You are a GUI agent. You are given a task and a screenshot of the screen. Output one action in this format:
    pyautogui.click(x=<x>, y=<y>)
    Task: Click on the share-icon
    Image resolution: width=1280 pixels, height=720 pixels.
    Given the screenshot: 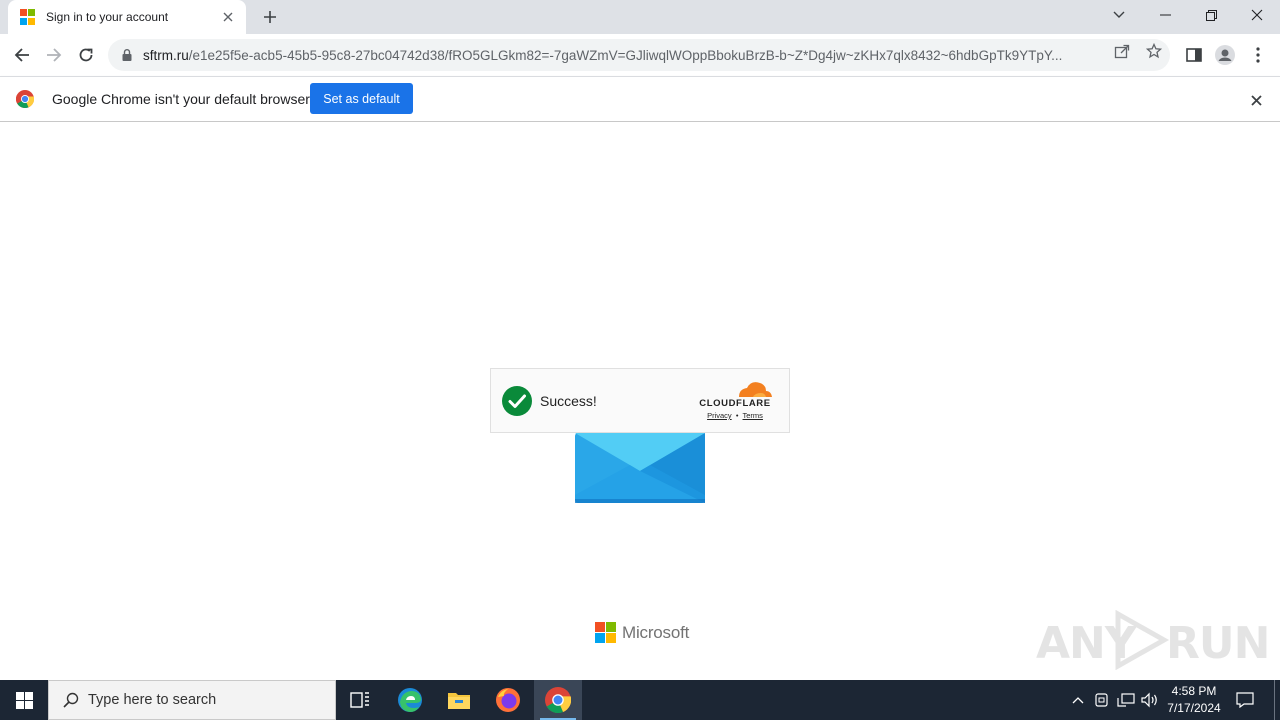 What is the action you would take?
    pyautogui.click(x=1122, y=51)
    